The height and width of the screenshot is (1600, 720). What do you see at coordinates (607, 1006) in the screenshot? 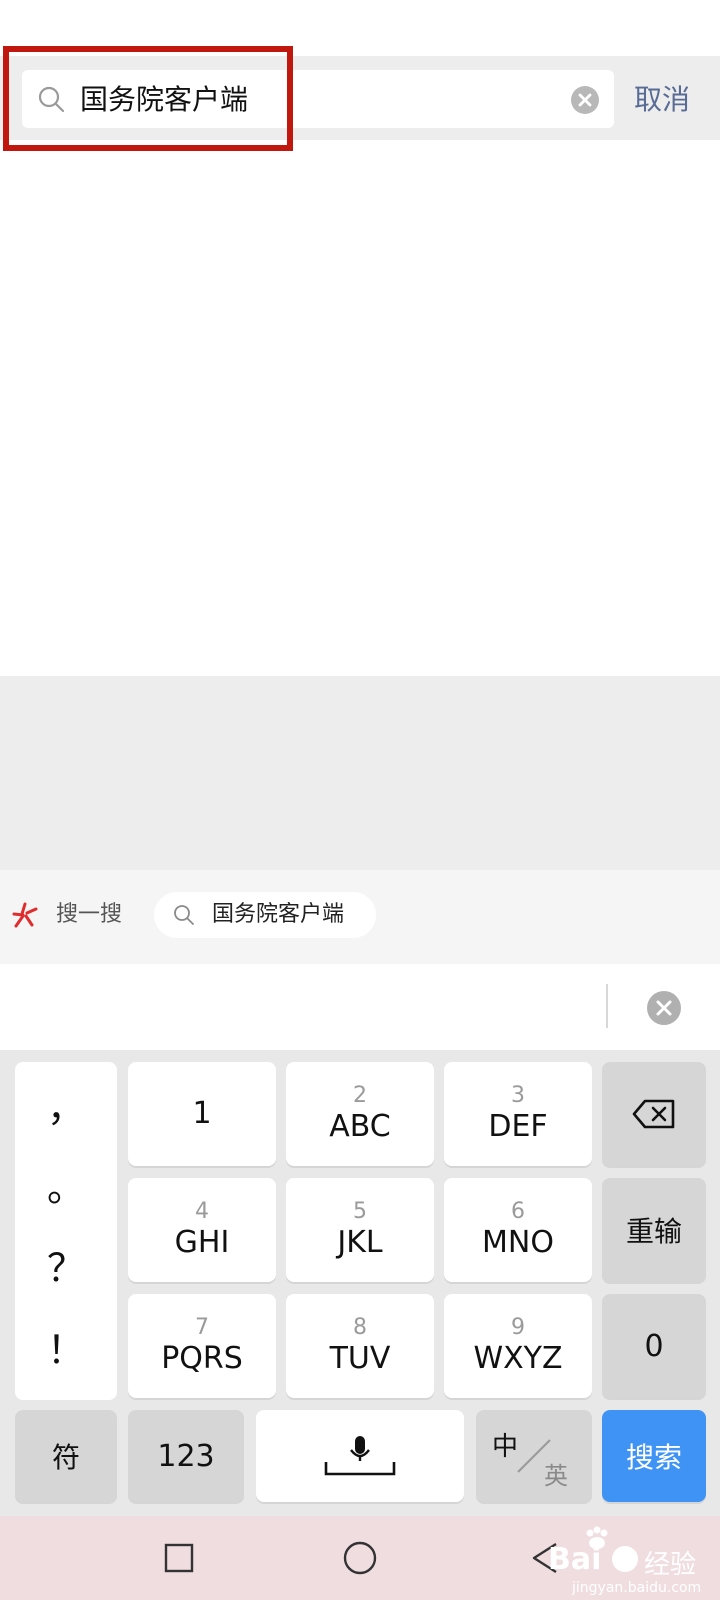
I see `divider` at bounding box center [607, 1006].